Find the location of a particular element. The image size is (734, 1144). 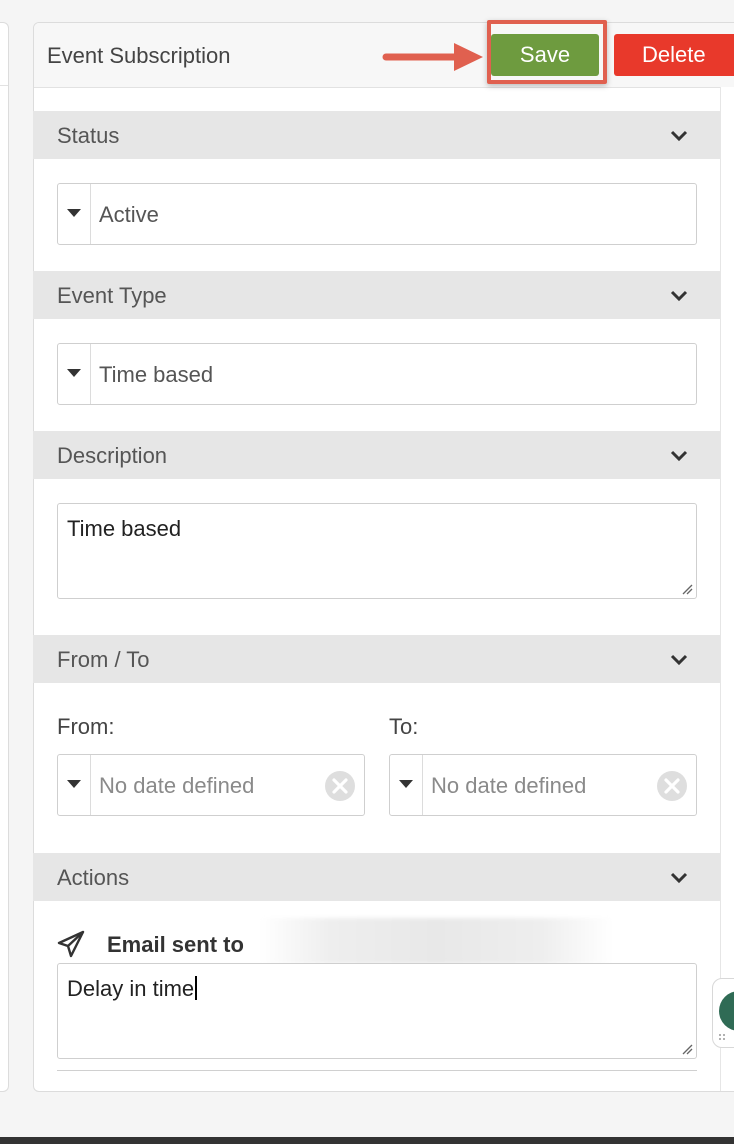

email-message-text: Delay in time is located at coordinates (132, 989).